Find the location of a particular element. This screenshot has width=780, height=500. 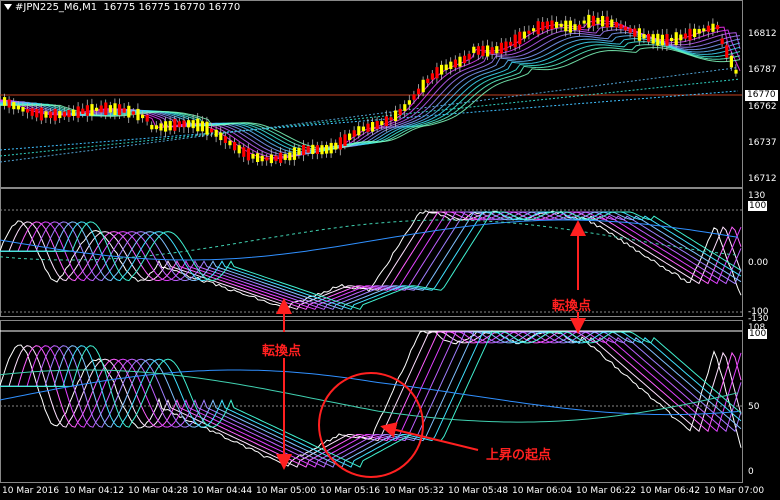

osc1-label-top: 130 is located at coordinates (757, 196).